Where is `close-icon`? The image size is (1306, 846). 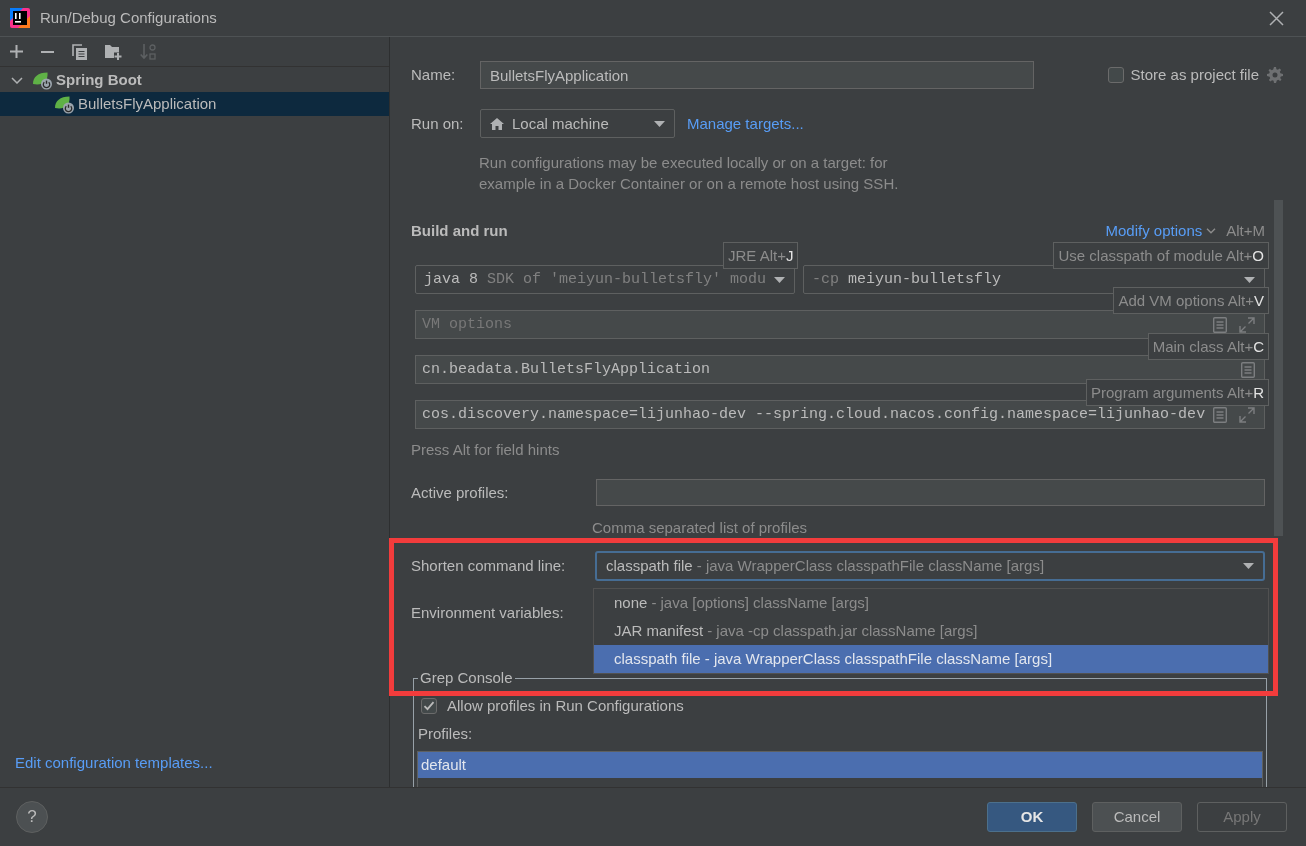
close-icon is located at coordinates (1276, 18).